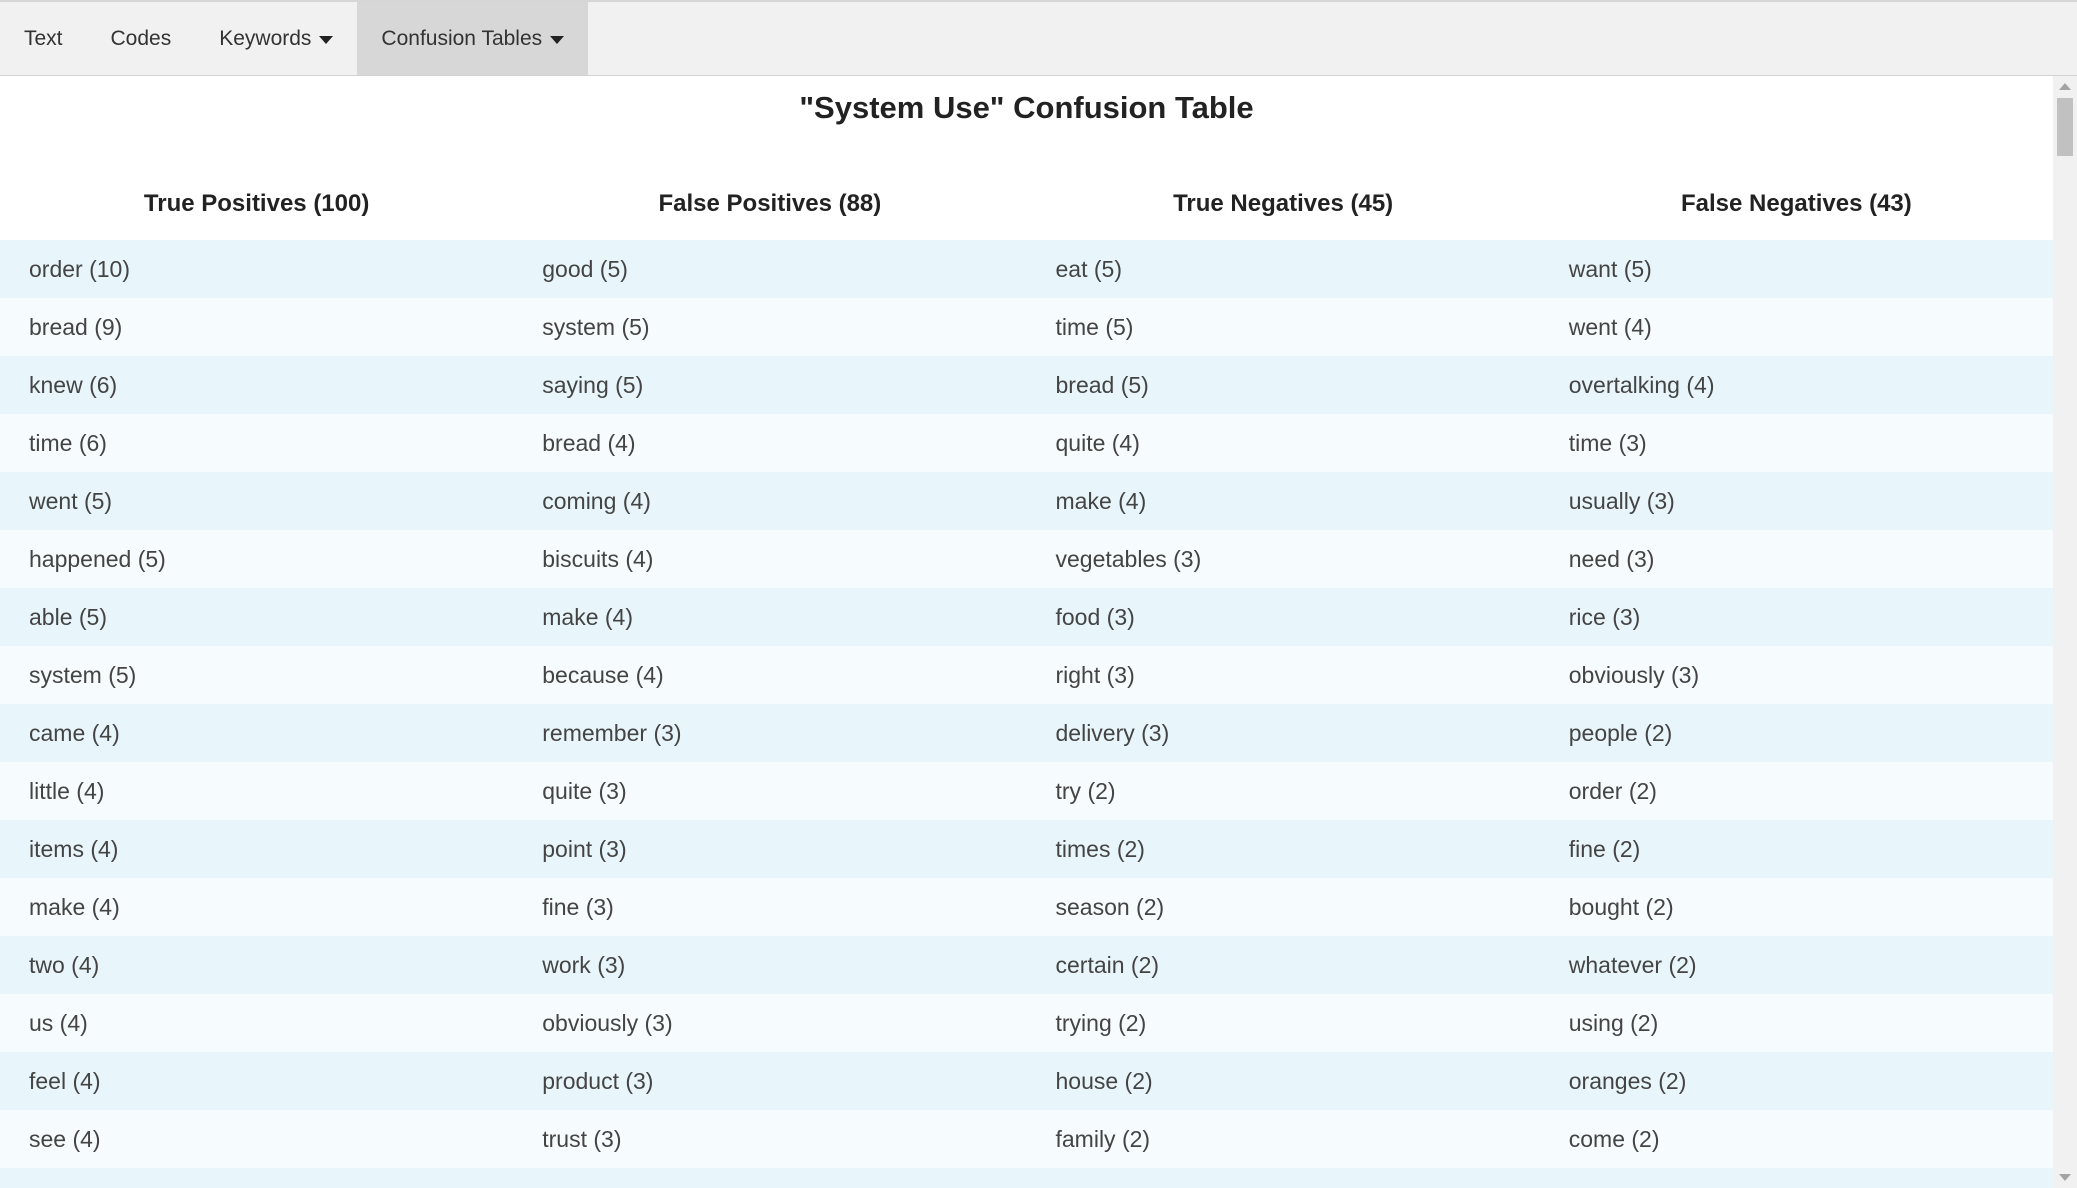 The image size is (2077, 1188). Describe the element at coordinates (770, 791) in the screenshot. I see `table-cell: quite (3)` at that location.